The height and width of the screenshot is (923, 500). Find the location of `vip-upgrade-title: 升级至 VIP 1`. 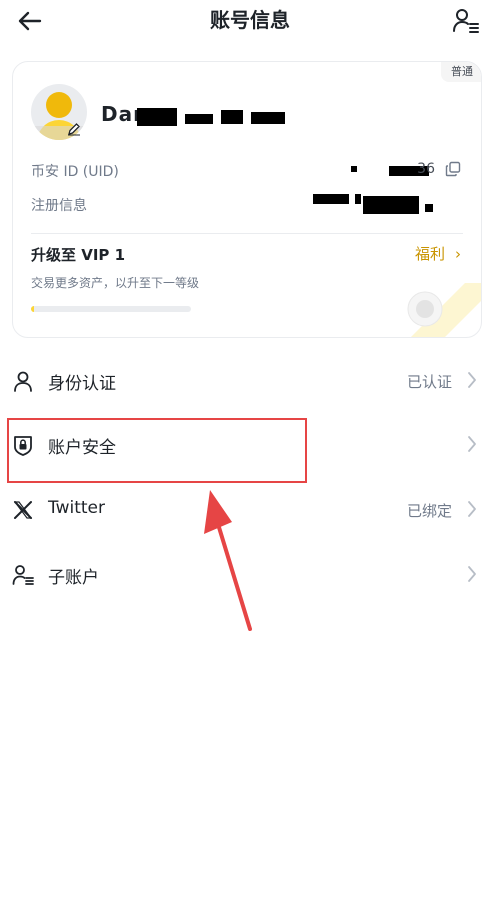

vip-upgrade-title: 升级至 VIP 1 is located at coordinates (78, 255).